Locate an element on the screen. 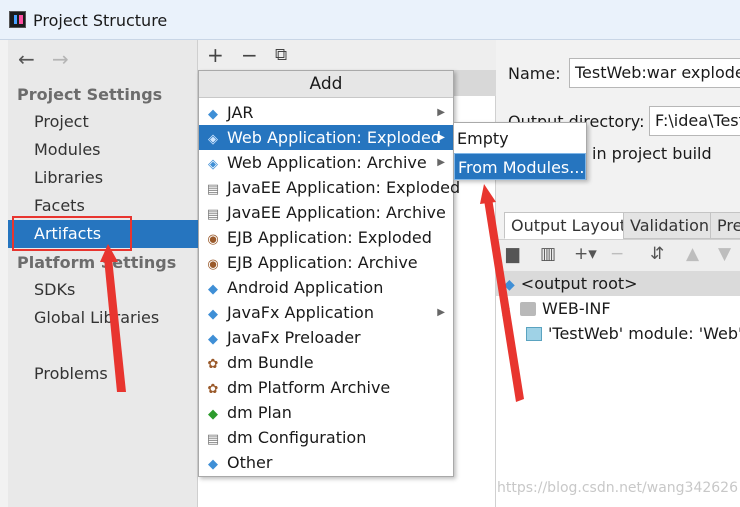 This screenshot has height=507, width=740. menu-item-javaee-archive: ▤ JavaEE Application: Archive is located at coordinates (326, 212).